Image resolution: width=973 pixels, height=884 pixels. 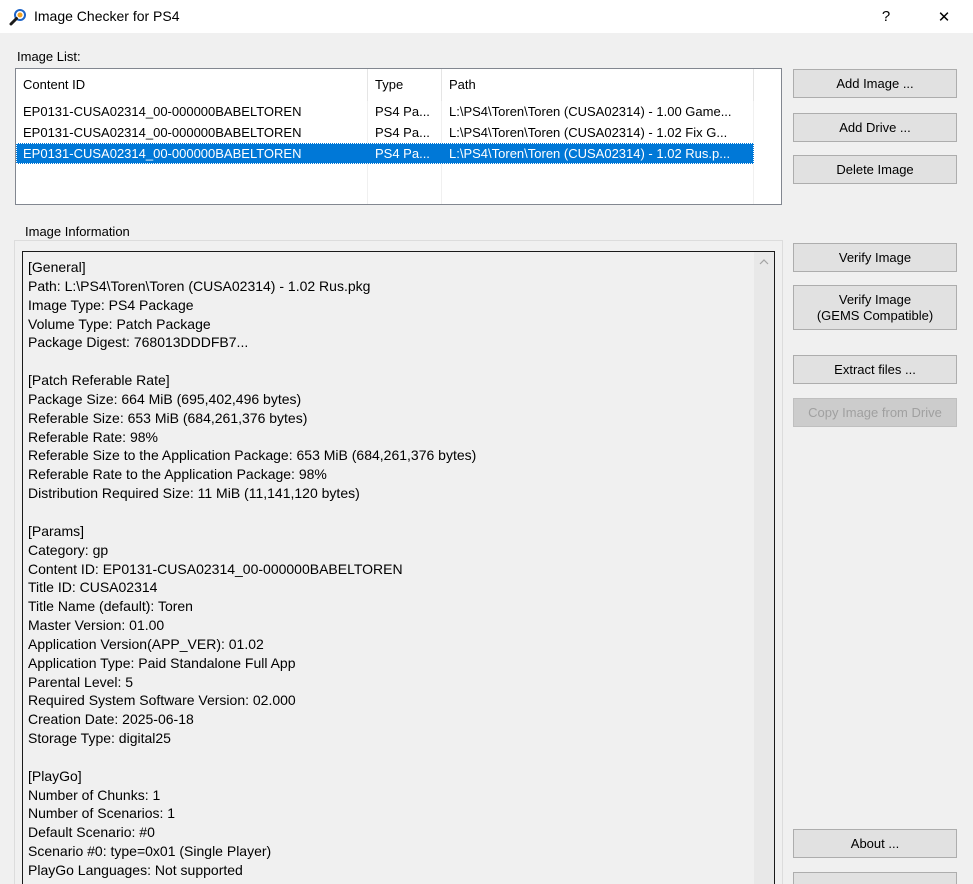 What do you see at coordinates (875, 878) in the screenshot?
I see `close-button` at bounding box center [875, 878].